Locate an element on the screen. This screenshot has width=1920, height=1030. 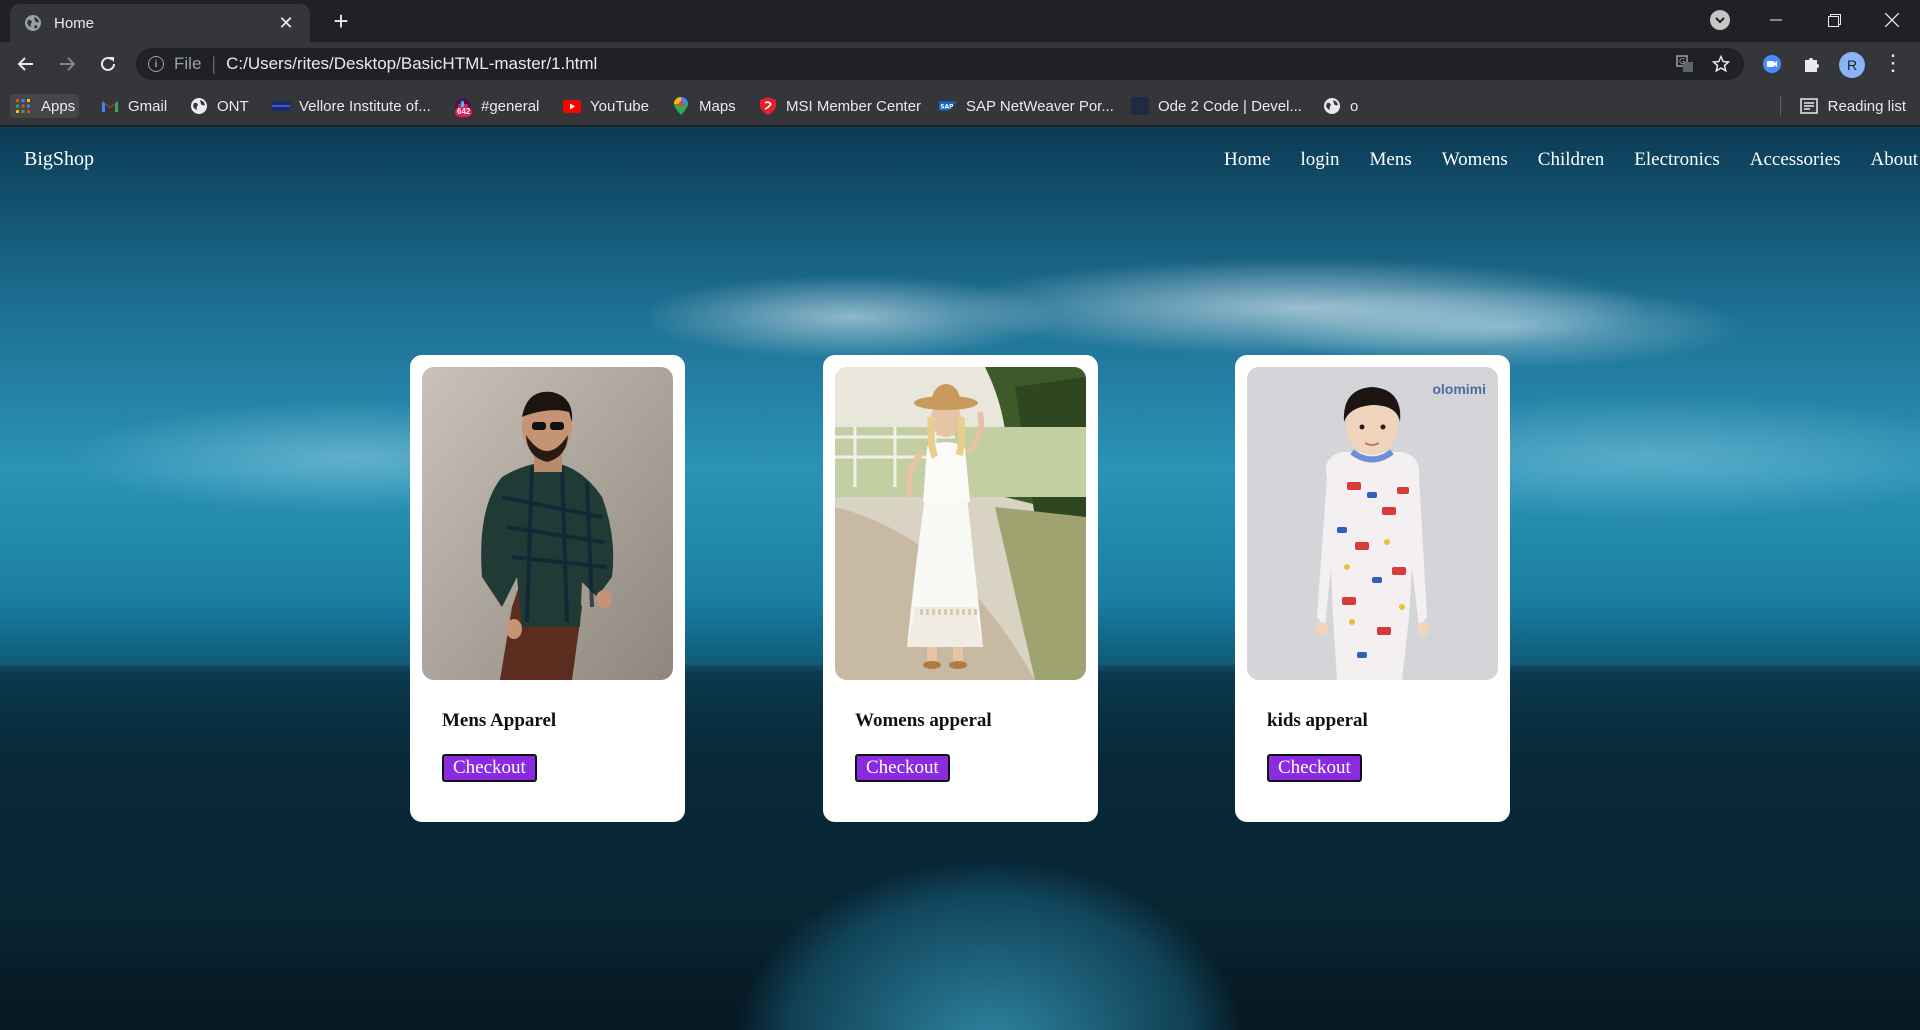
minimize-icon is located at coordinates (1776, 20).